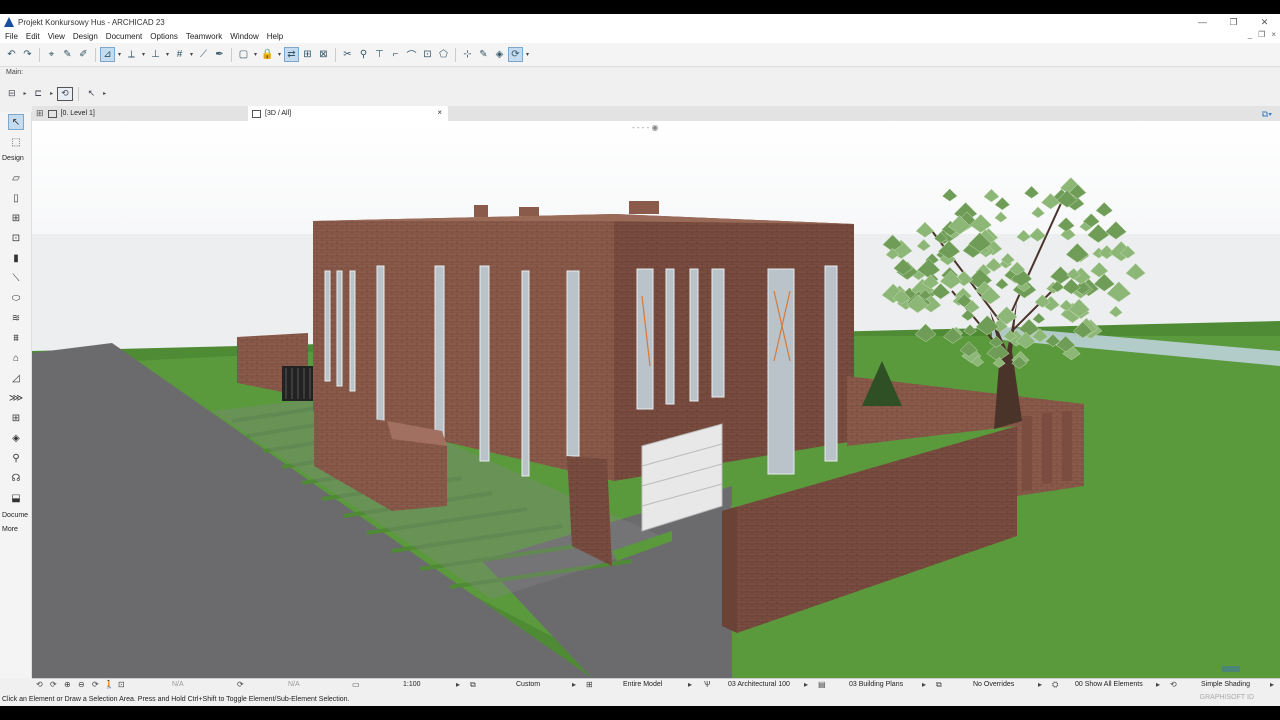 This screenshot has width=1280, height=720. I want to click on skylight-tool-icon: ⬓, so click(16, 498).